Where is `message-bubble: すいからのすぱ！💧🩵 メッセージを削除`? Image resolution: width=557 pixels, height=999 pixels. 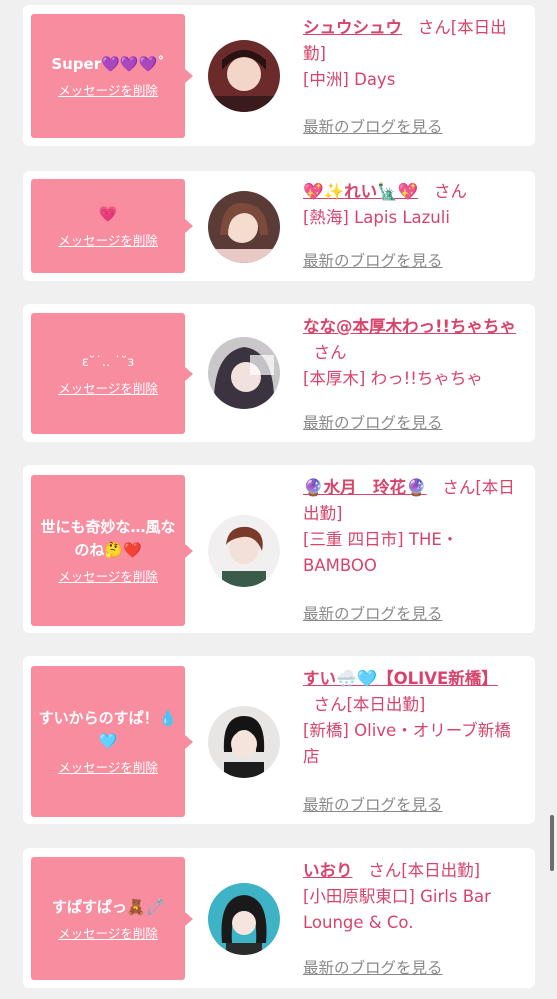 message-bubble: すいからのすぱ！💧🩵 メッセージを削除 is located at coordinates (112, 741).